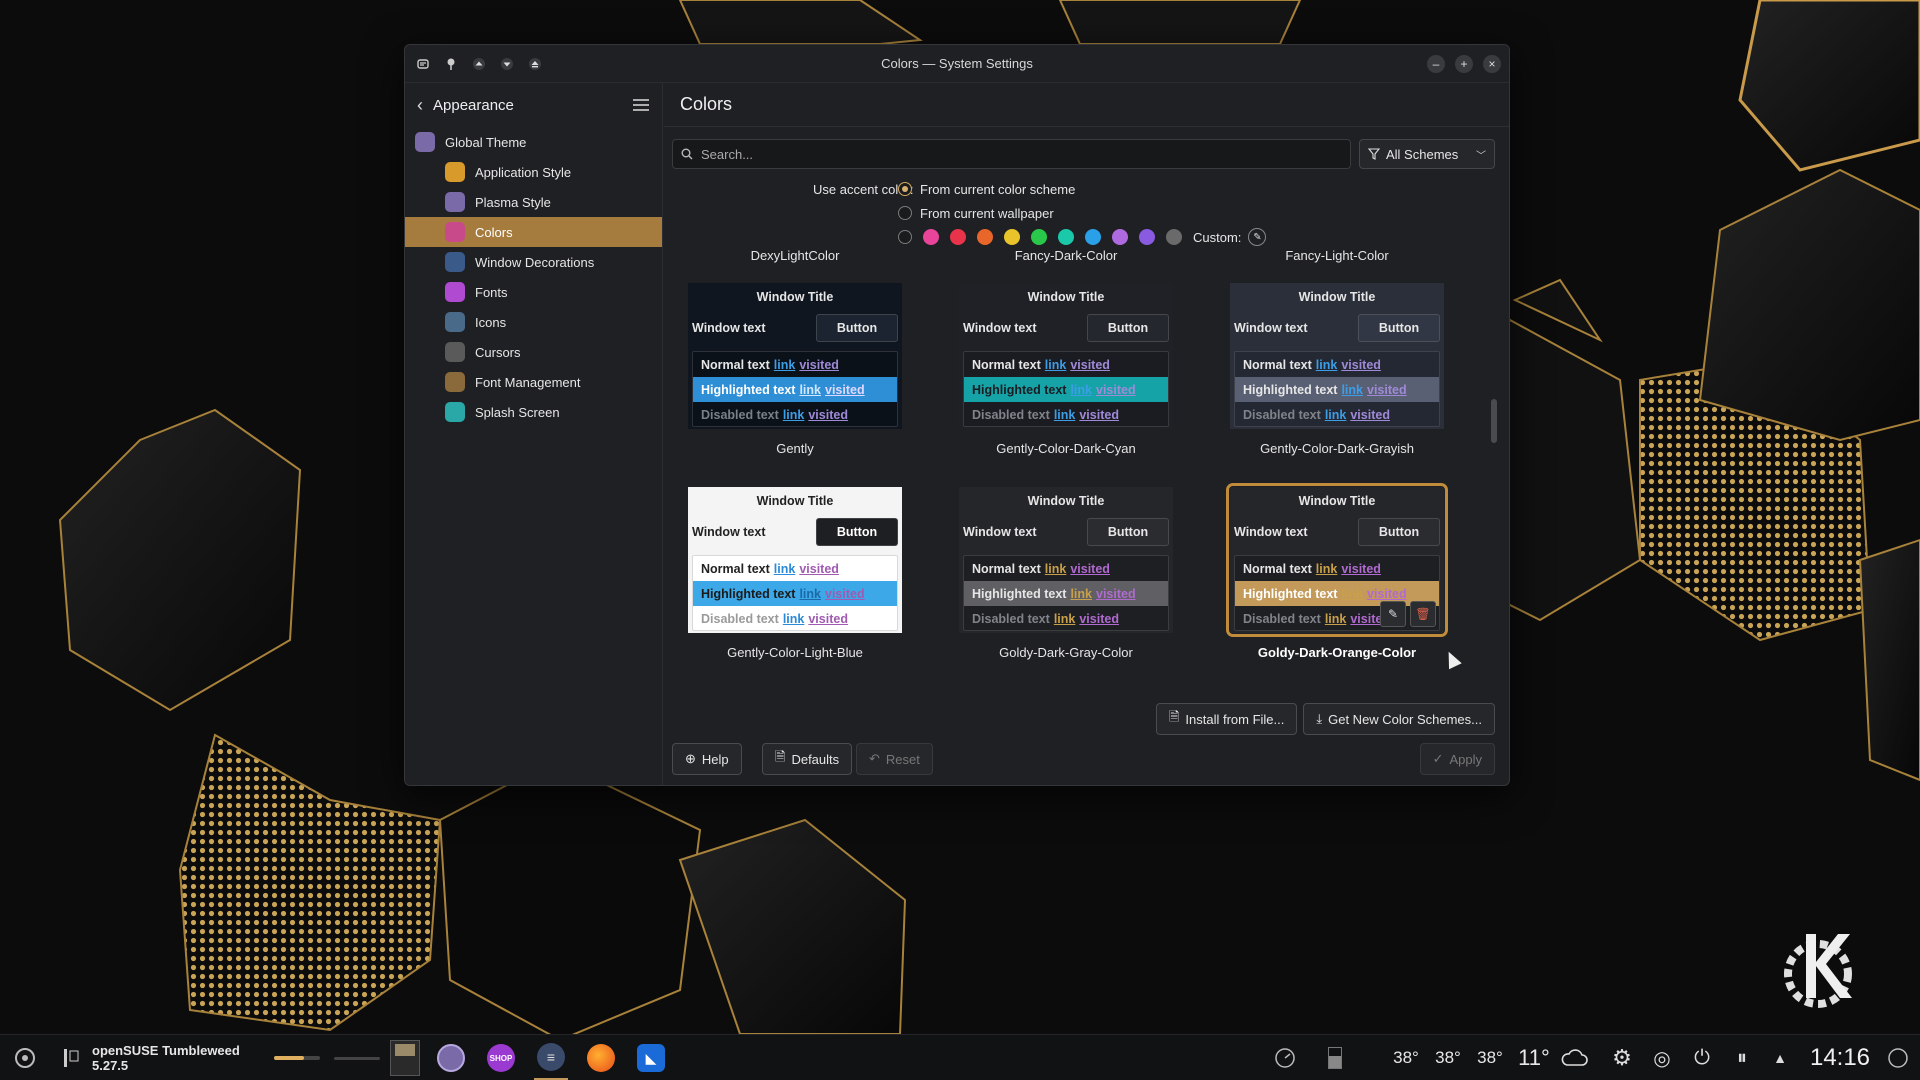 This screenshot has height=1080, width=1920. What do you see at coordinates (905, 213) in the screenshot?
I see `radio-from-wallpaper` at bounding box center [905, 213].